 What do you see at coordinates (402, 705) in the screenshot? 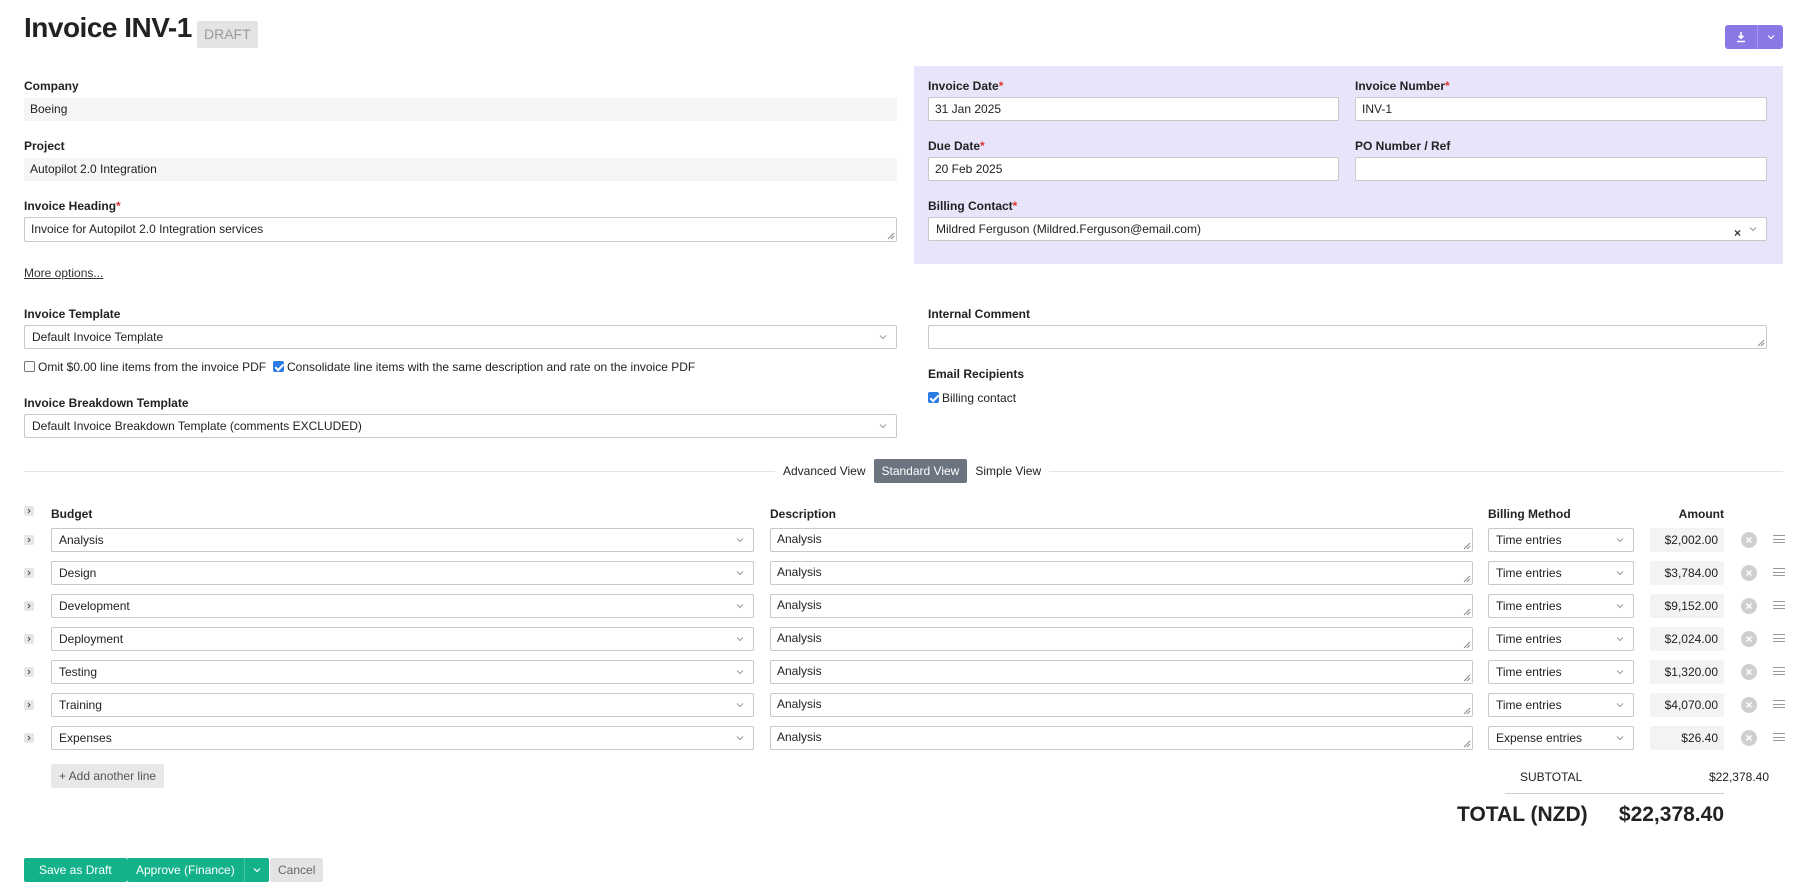
I see `budget-select: Training` at bounding box center [402, 705].